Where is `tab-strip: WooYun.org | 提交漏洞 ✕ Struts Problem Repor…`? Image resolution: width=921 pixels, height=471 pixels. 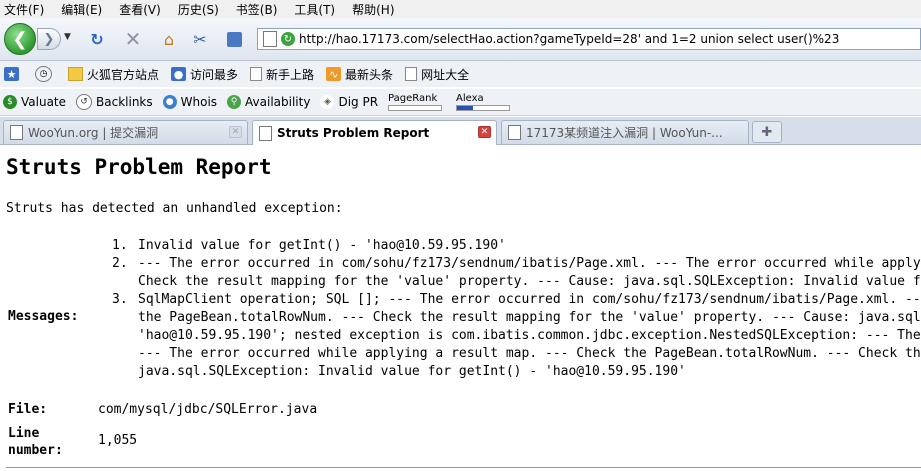 tab-strip: WooYun.org | 提交漏洞 ✕ Struts Problem Repor… is located at coordinates (460, 131).